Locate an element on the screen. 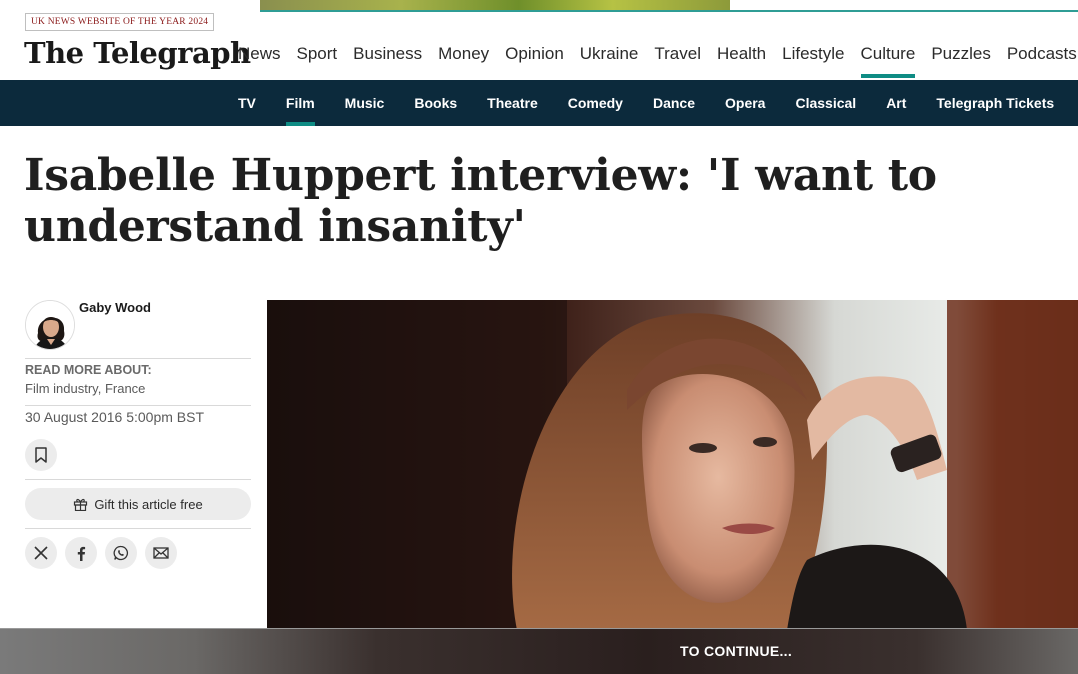  nav-item-lifestyle: Lifestyle is located at coordinates (813, 59).